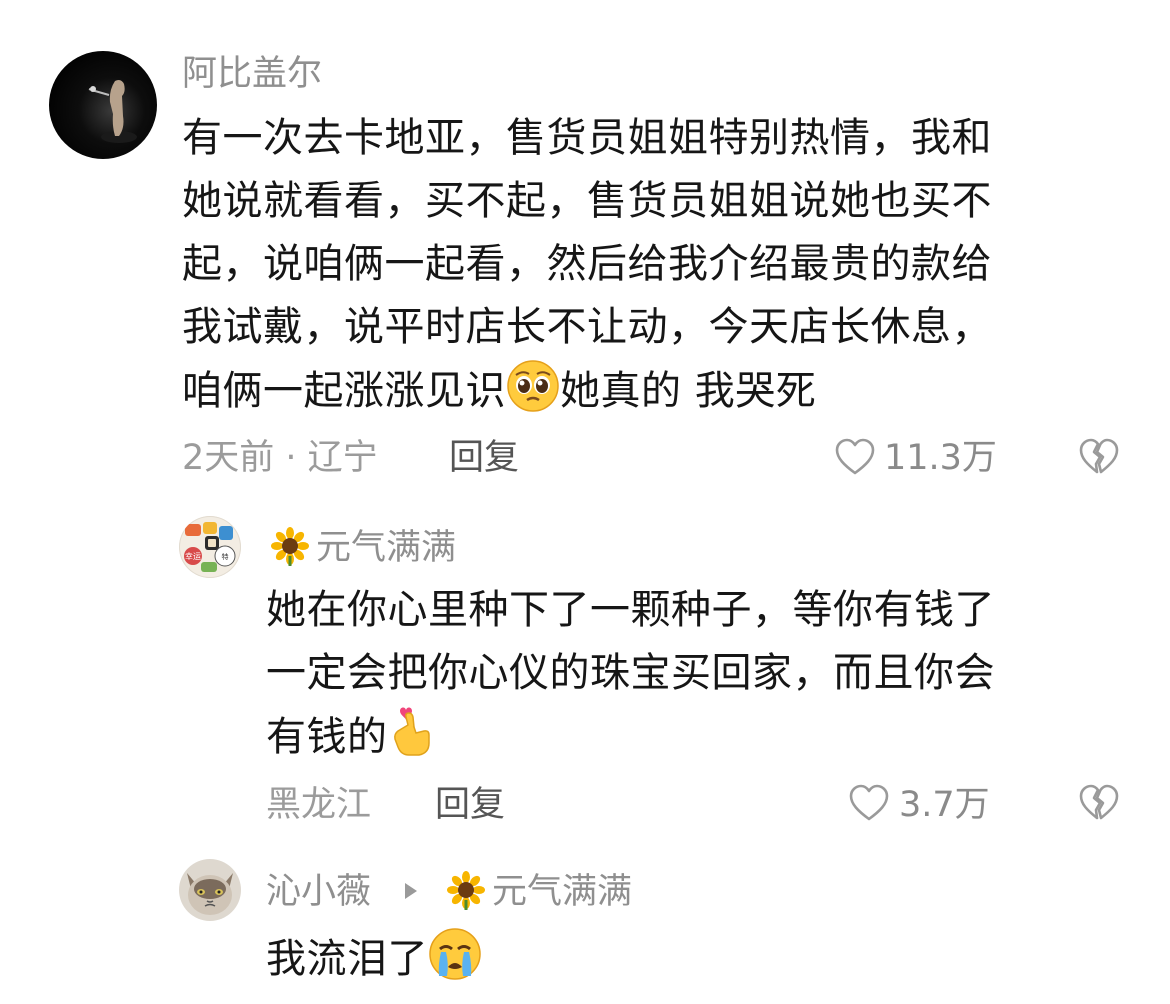 The image size is (1170, 1004). Describe the element at coordinates (210, 894) in the screenshot. I see `avatar-cat-image` at that location.